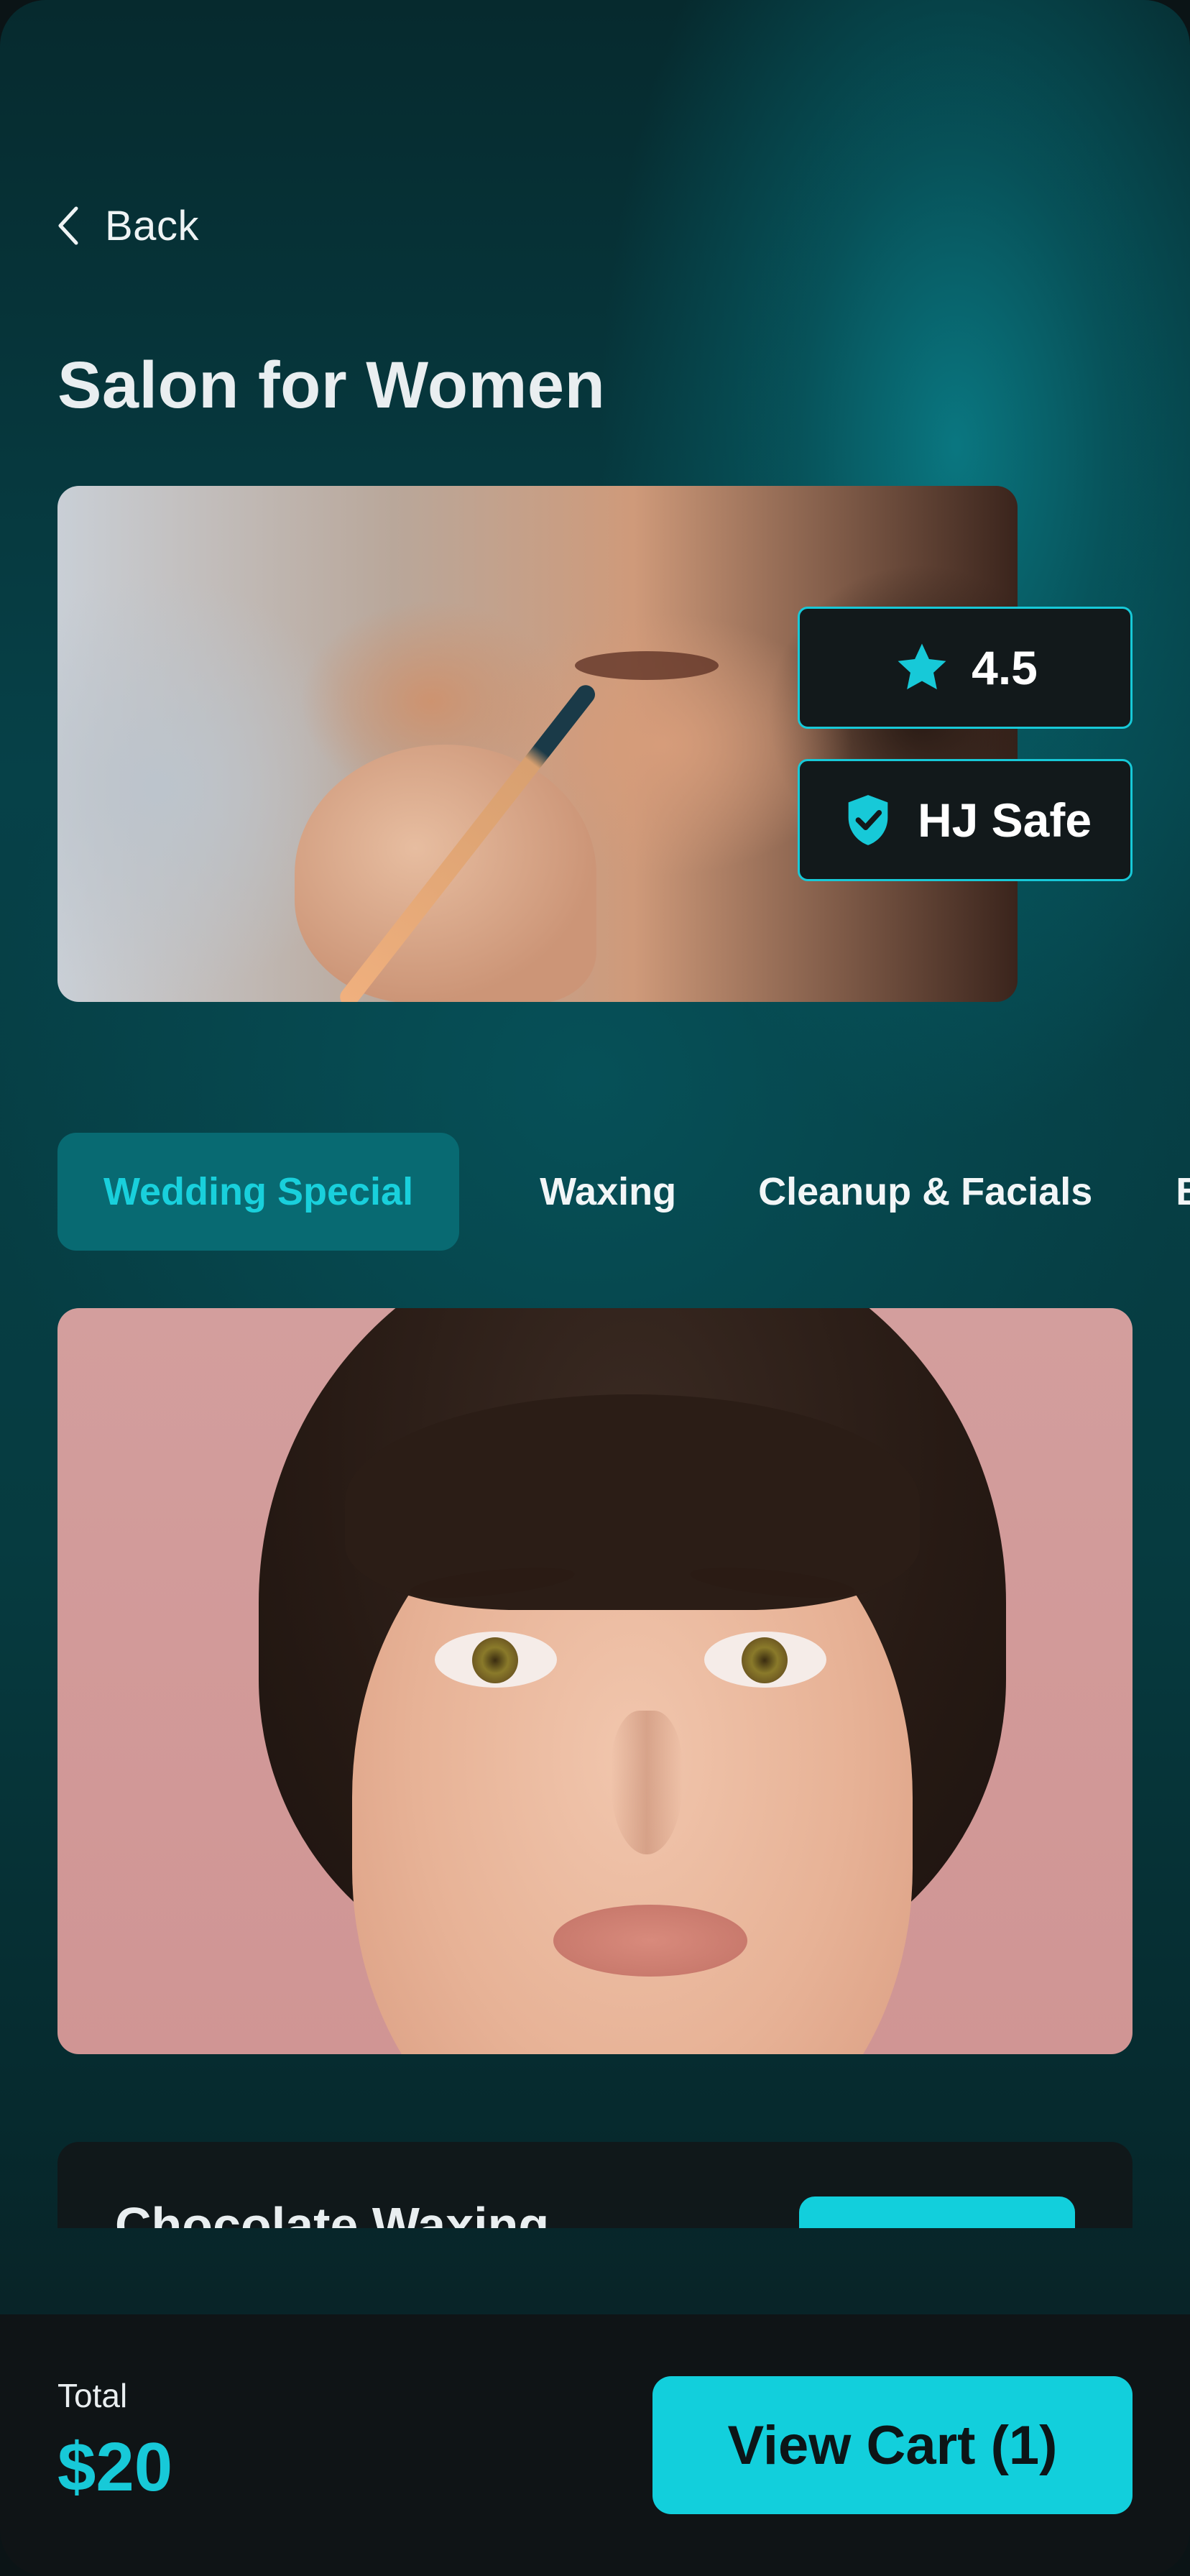  Describe the element at coordinates (258, 1192) in the screenshot. I see `tab-wedding-special: Wedding Special` at that location.